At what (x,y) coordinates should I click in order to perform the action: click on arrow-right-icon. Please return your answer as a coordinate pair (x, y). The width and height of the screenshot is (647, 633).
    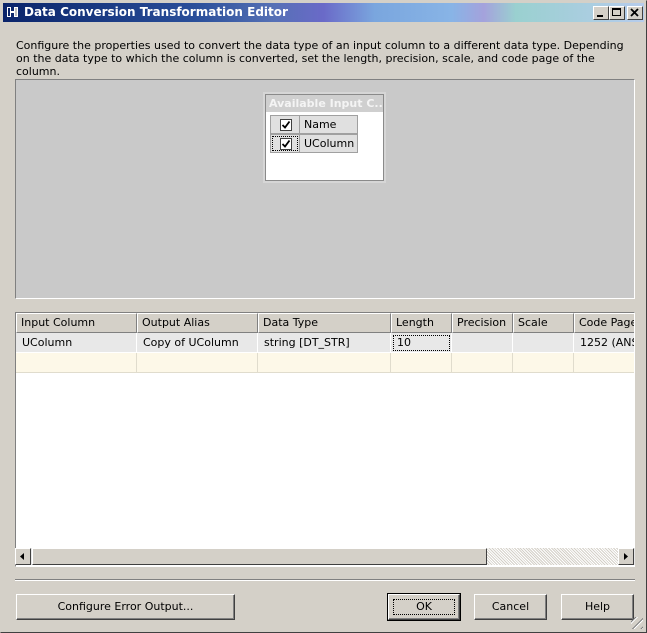
    Looking at the image, I should click on (626, 556).